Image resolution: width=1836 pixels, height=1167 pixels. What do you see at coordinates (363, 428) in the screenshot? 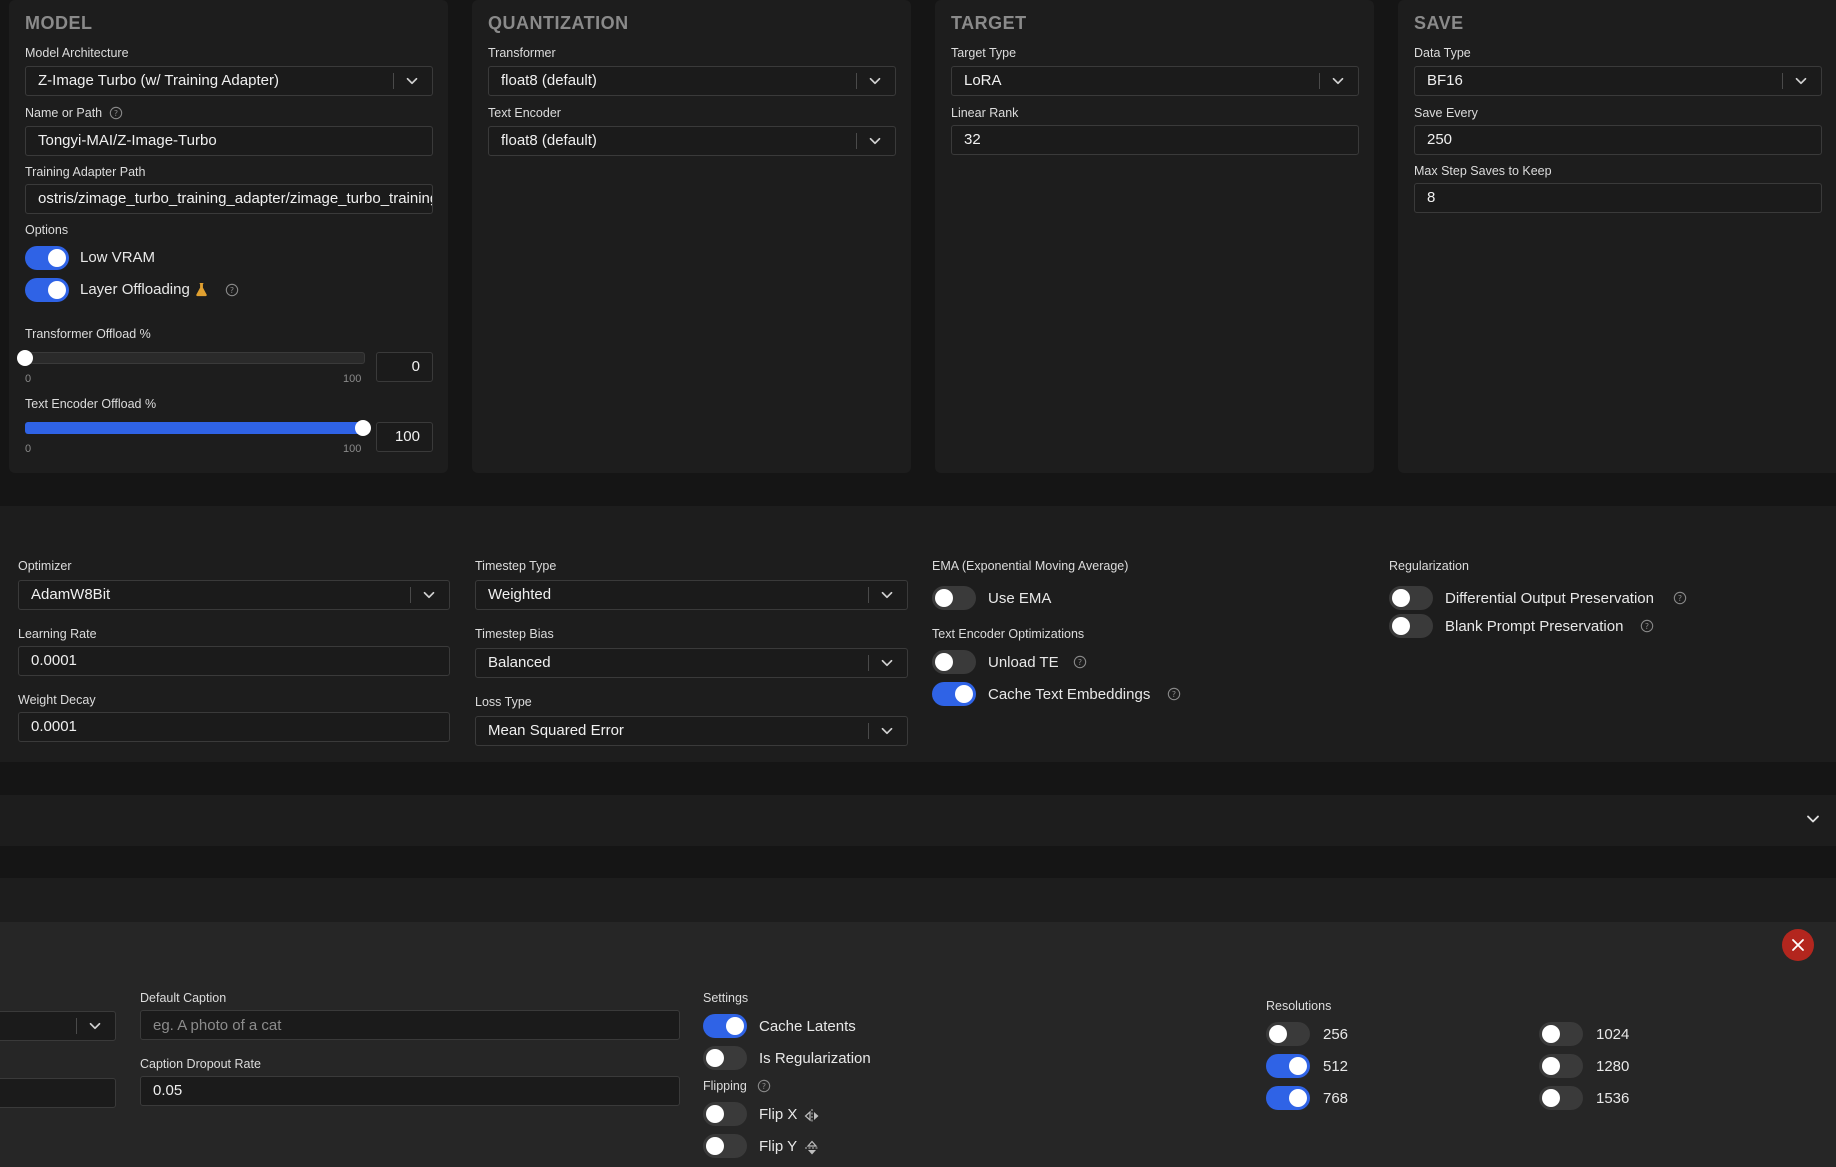
I see `te-offload-slider-thumb` at bounding box center [363, 428].